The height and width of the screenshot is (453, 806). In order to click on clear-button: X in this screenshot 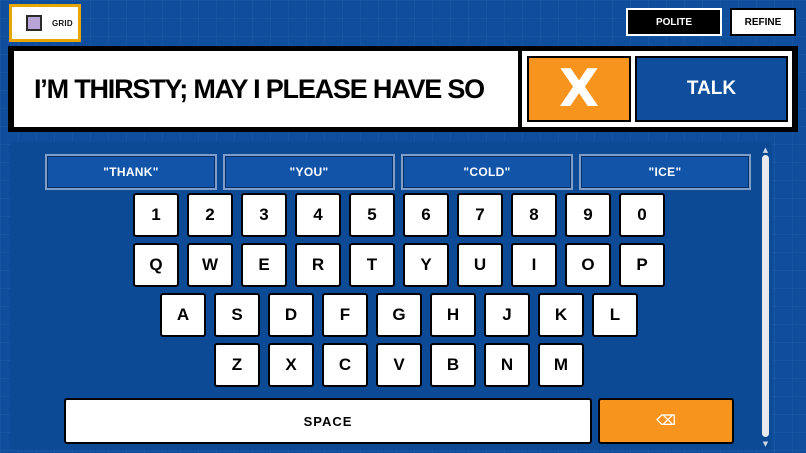, I will do `click(579, 89)`.